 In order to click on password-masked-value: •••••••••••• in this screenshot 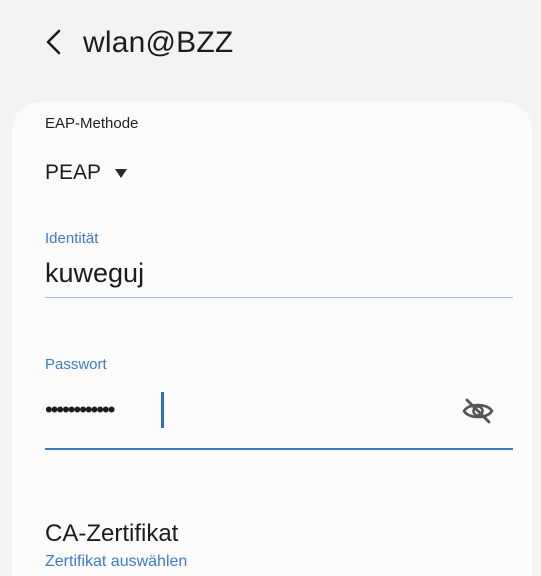, I will do `click(80, 409)`.